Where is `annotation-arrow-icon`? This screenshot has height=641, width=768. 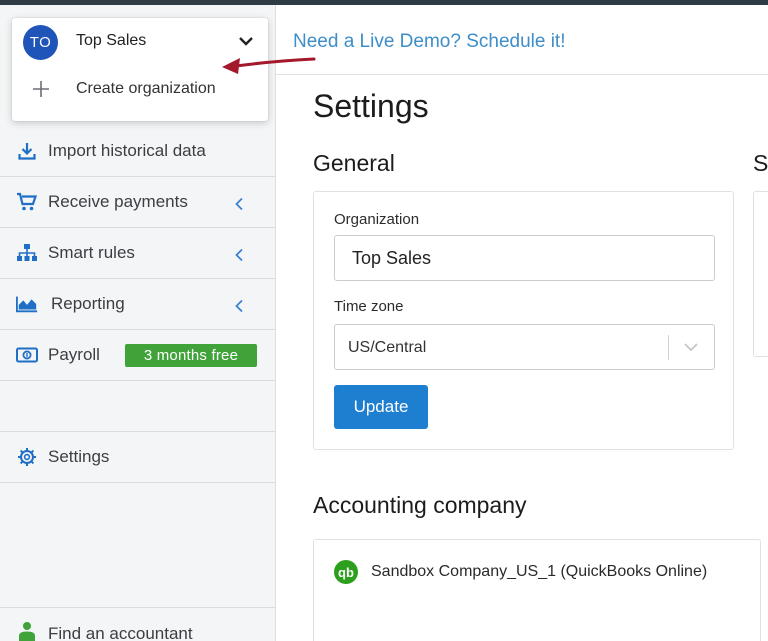 annotation-arrow-icon is located at coordinates (269, 65).